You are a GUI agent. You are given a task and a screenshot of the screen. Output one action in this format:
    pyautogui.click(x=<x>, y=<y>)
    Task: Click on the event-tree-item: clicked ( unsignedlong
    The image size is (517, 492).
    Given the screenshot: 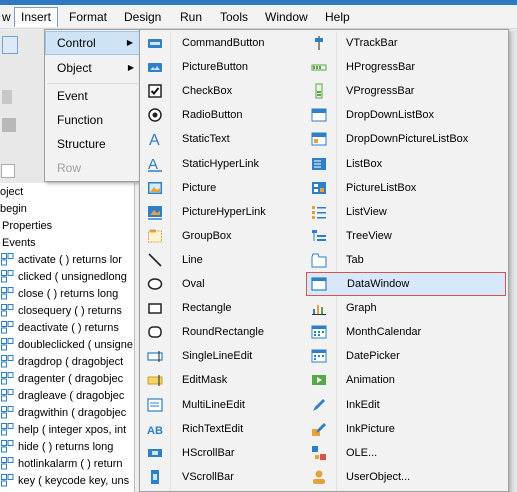 What is the action you would take?
    pyautogui.click(x=64, y=277)
    